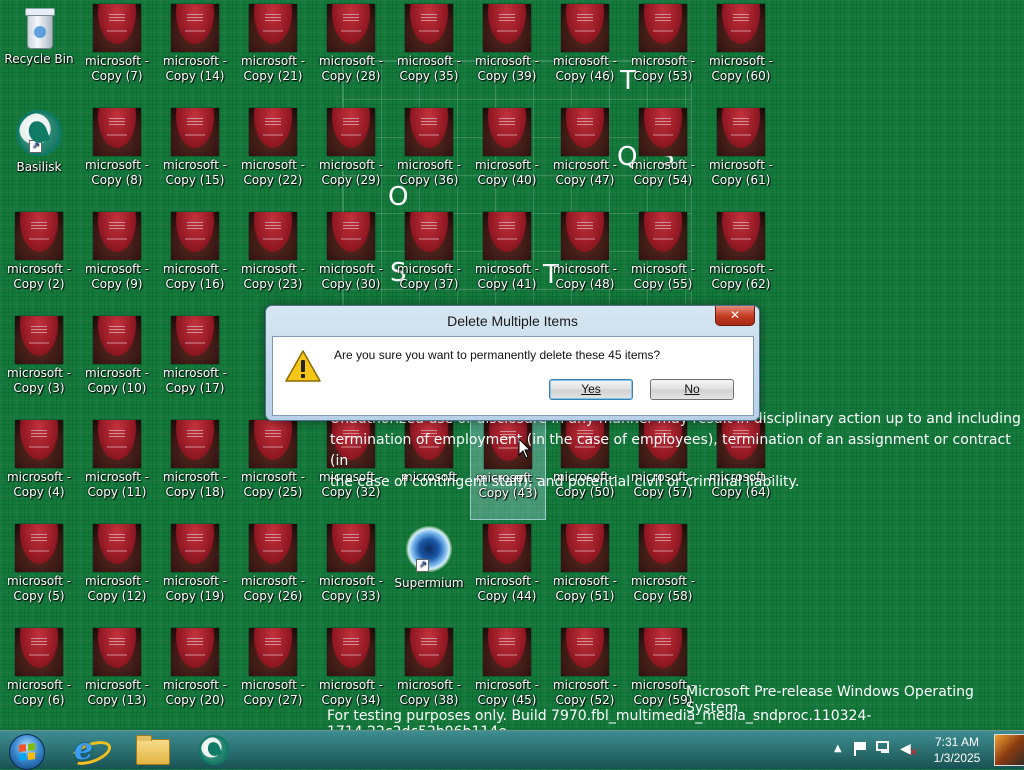  I want to click on desktop-icon-label: microsoft - Copy (40), so click(507, 173).